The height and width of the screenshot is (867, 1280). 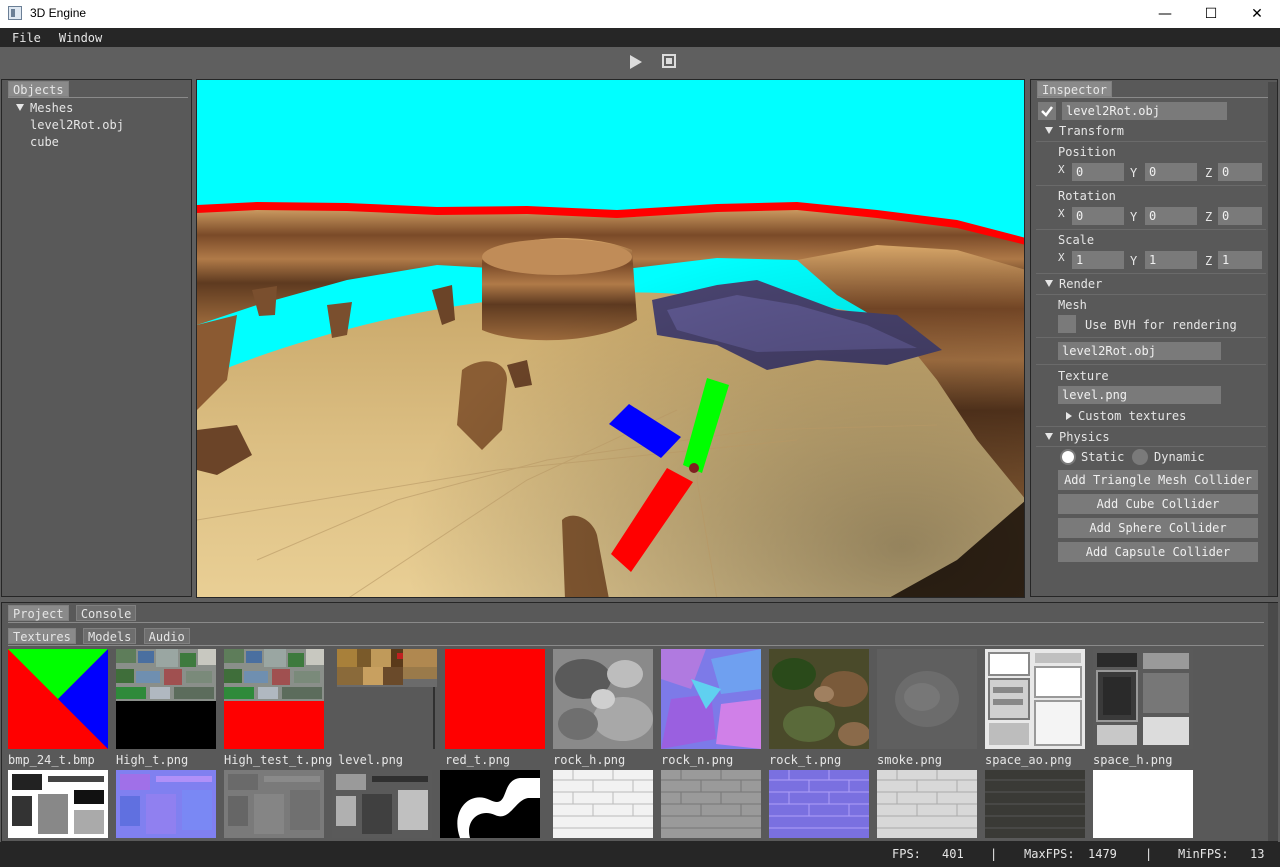 I want to click on mesh-label: Mesh, so click(x=1072, y=305).